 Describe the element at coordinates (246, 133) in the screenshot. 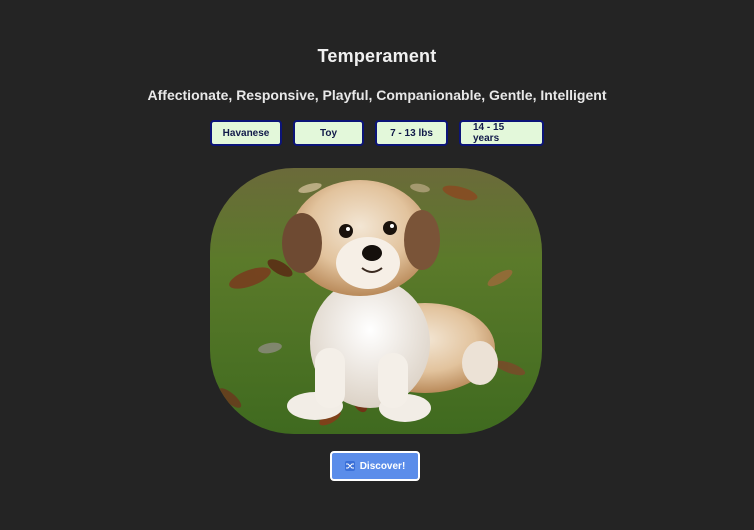

I see `breed-name-tag: Havanese` at that location.